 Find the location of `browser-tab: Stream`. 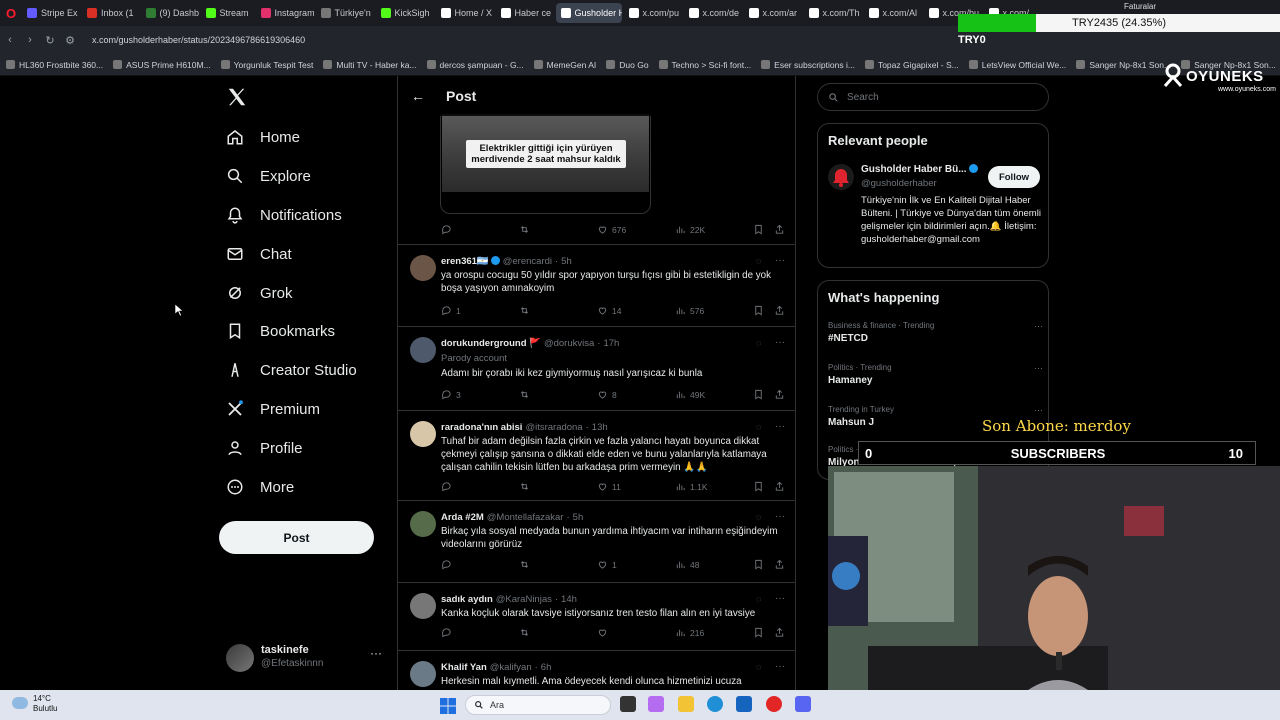

browser-tab: Stream is located at coordinates (227, 13).